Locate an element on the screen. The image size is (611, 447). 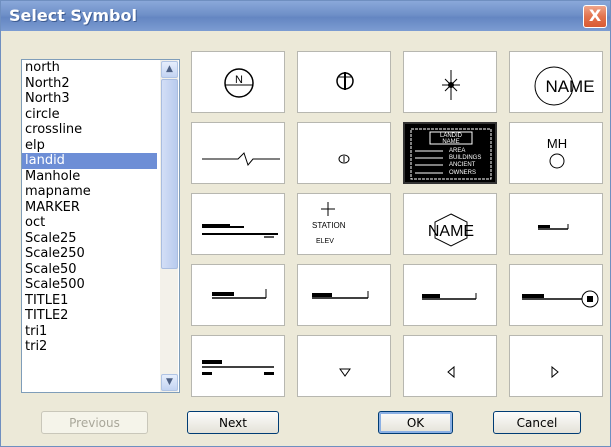
landid-ancient: ANCIENT is located at coordinates (462, 165).